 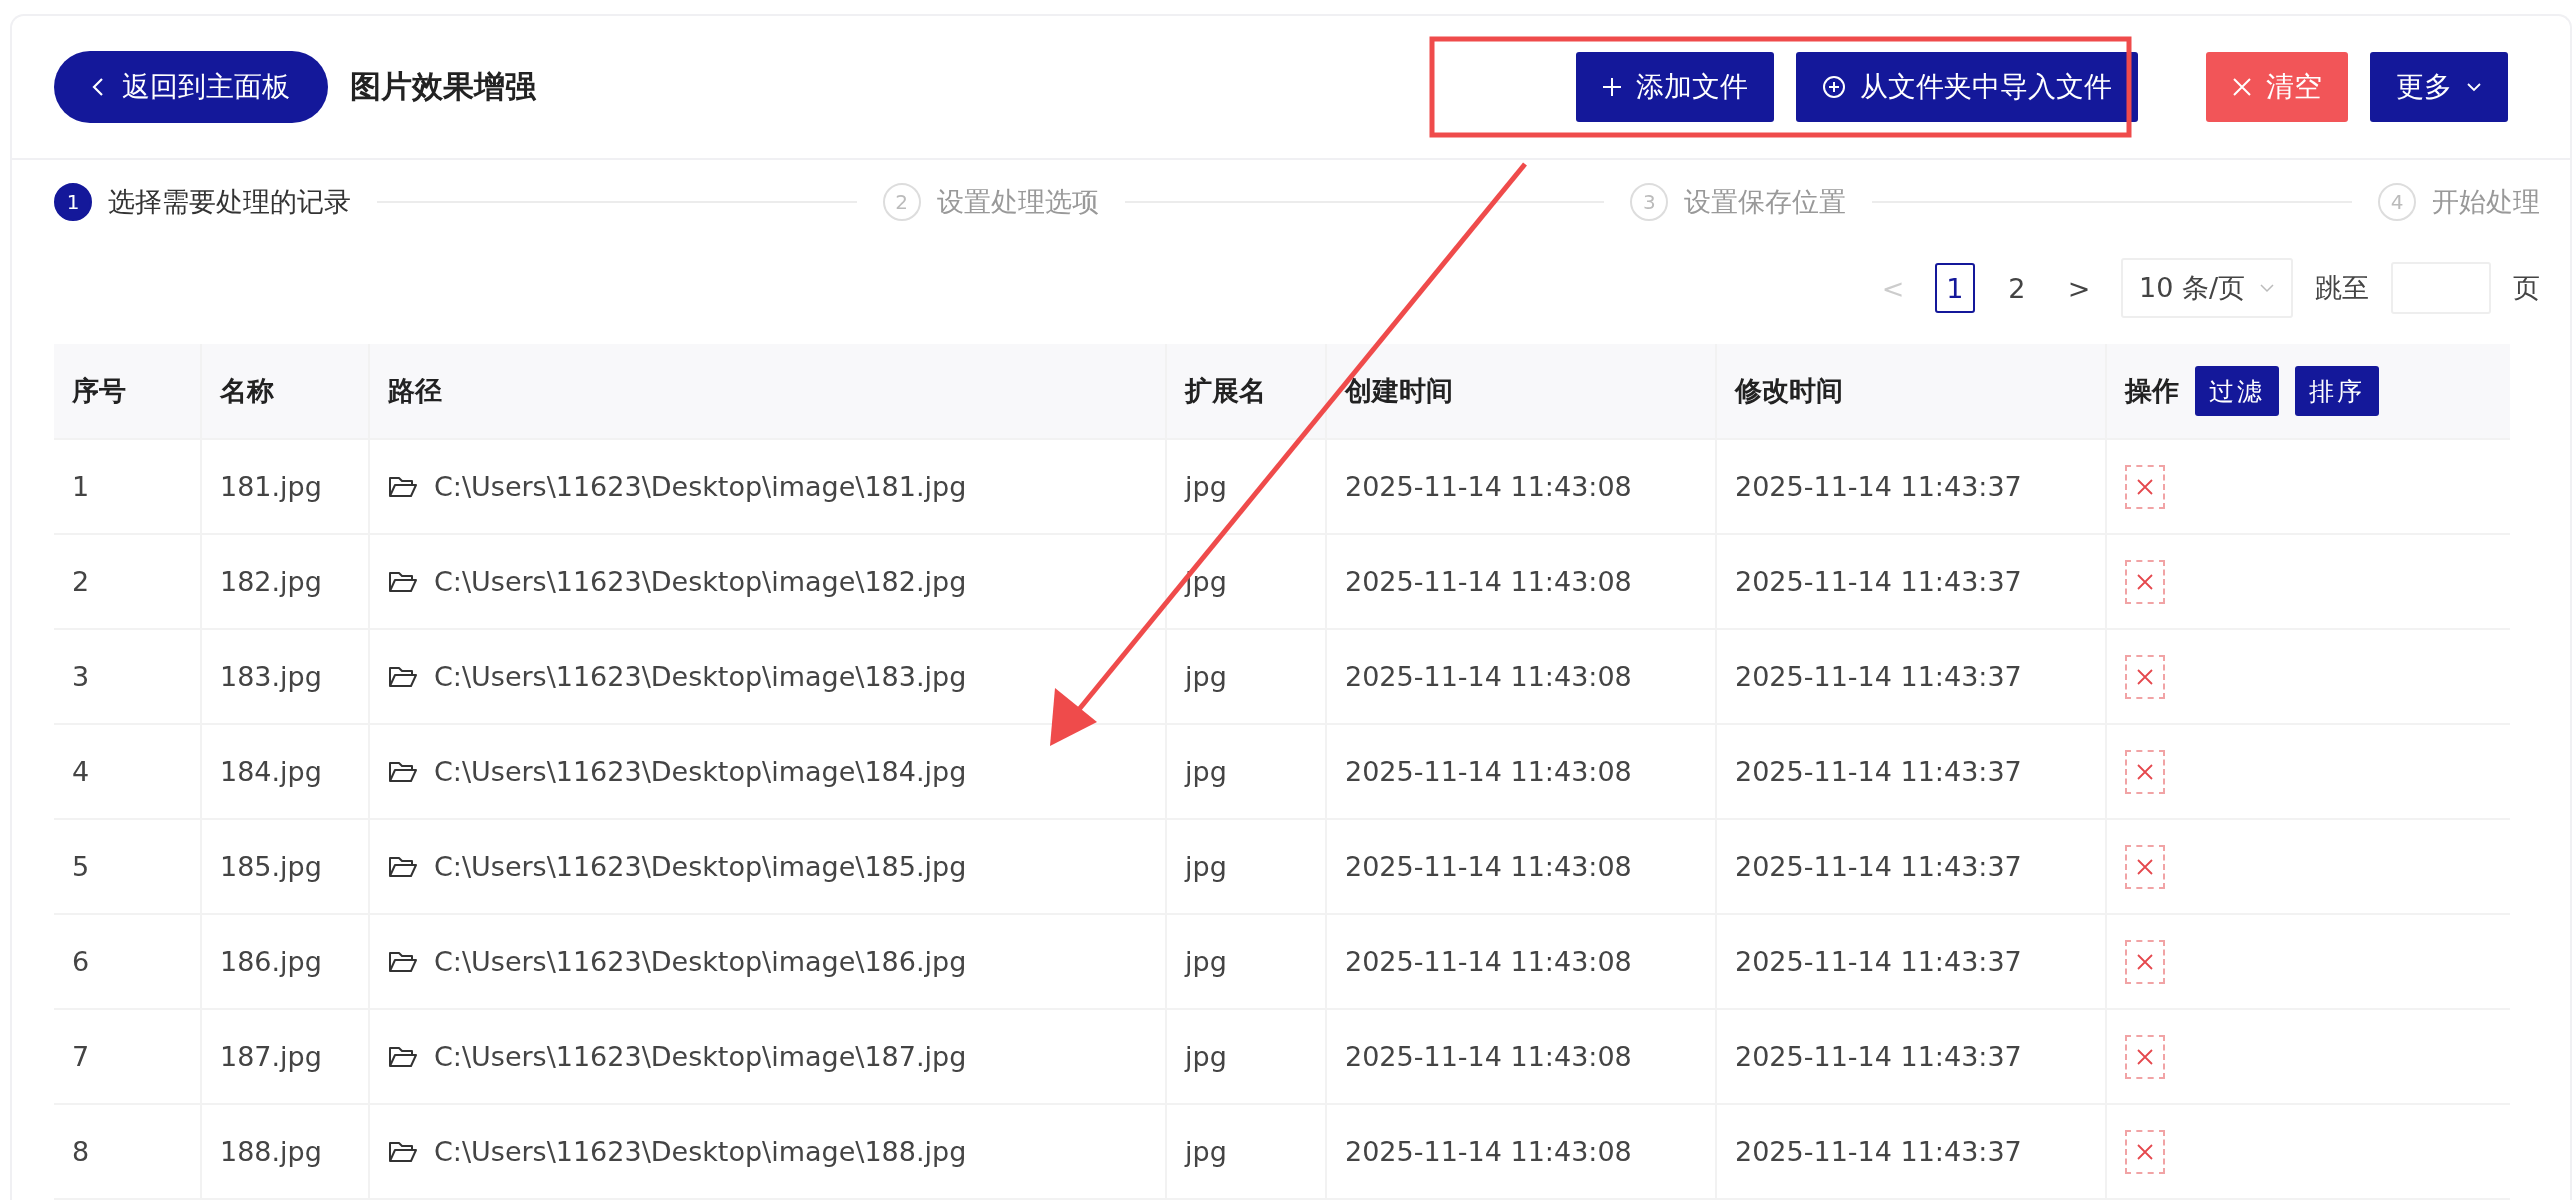 What do you see at coordinates (2486, 202) in the screenshot?
I see `step-label: 开始处理` at bounding box center [2486, 202].